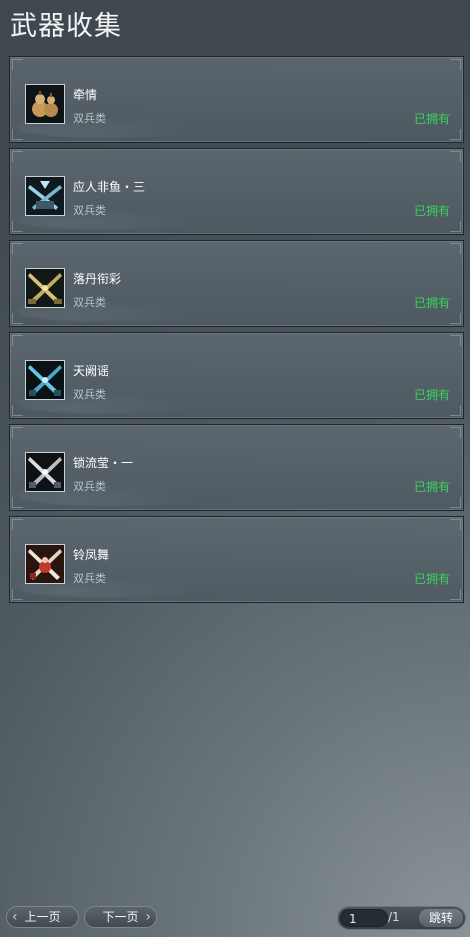 This screenshot has width=470, height=937. I want to click on weapon-card: 落丹衔彩 双兵类 已拥有, so click(236, 283).